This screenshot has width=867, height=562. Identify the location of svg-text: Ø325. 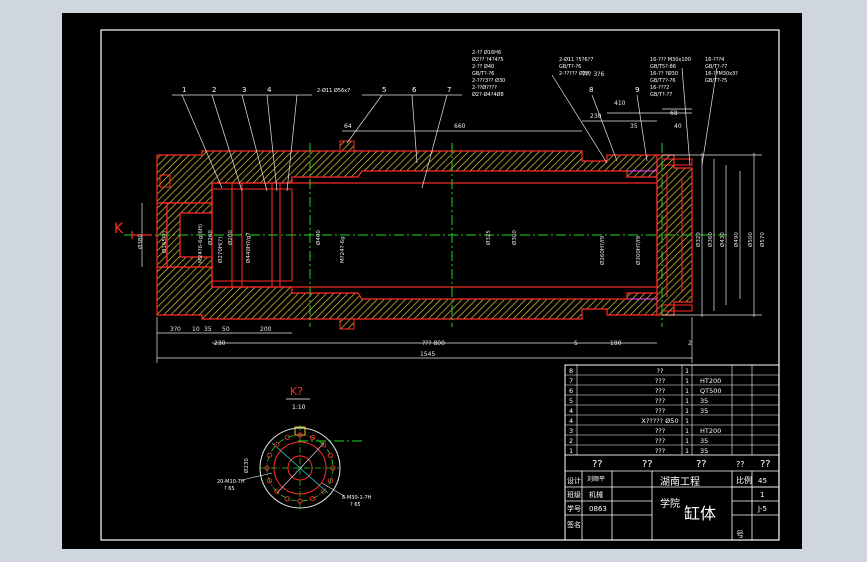
(488, 237).